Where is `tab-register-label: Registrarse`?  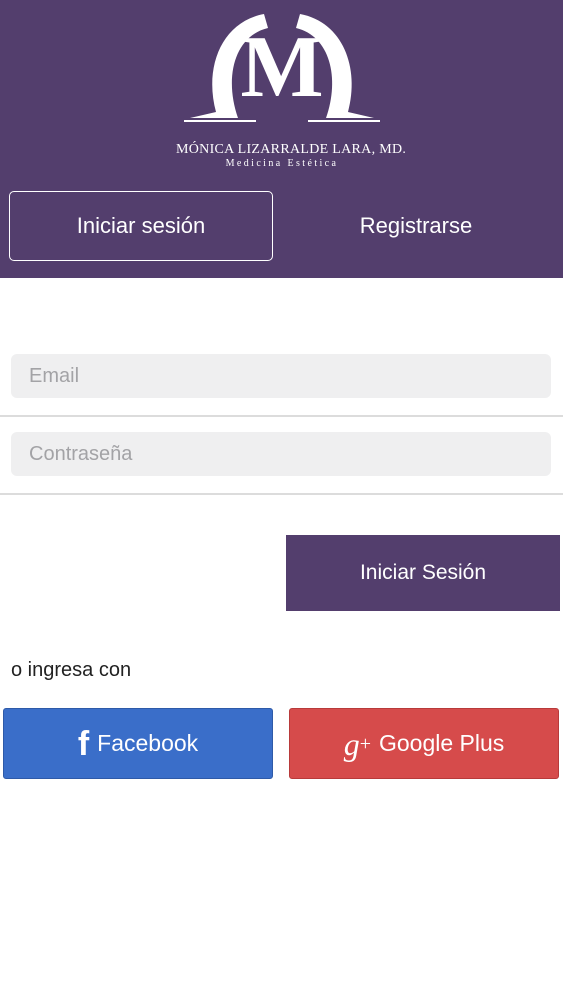
tab-register-label: Registrarse is located at coordinates (416, 225).